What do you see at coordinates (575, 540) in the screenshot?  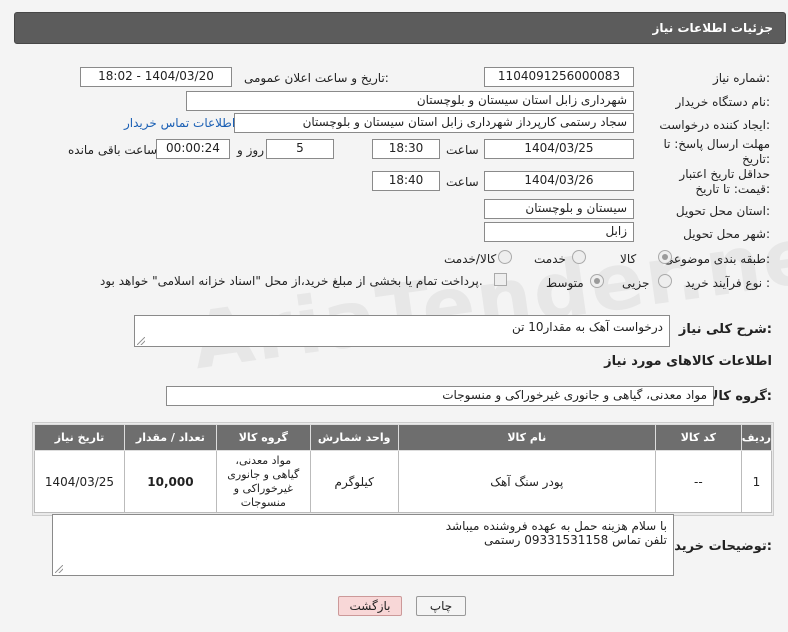 I see `buyer-notes-line-2: تلفن تماس 09331531158 رستمی` at bounding box center [575, 540].